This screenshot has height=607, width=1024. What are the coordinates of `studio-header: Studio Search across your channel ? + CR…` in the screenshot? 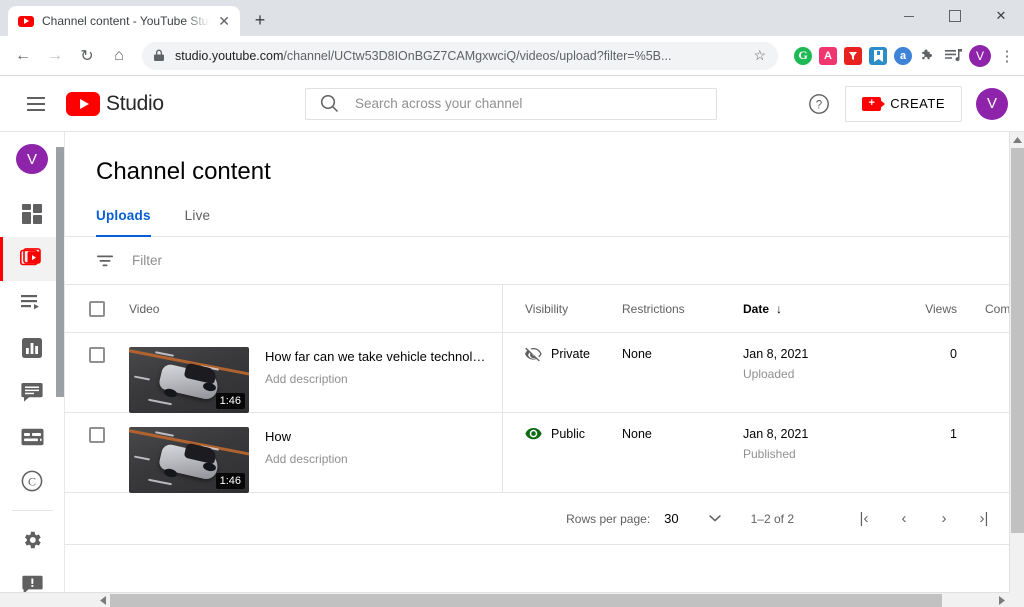 It's located at (512, 104).